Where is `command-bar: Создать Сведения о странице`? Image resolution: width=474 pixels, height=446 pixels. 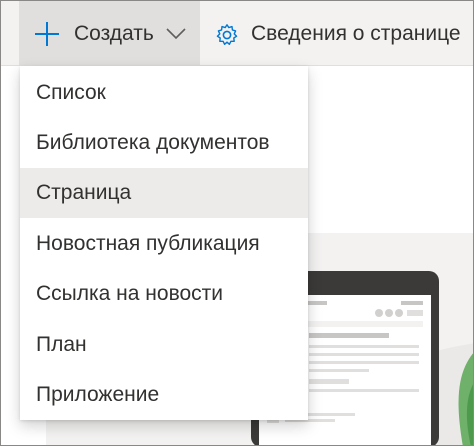
command-bar: Создать Сведения о странице is located at coordinates (237, 33).